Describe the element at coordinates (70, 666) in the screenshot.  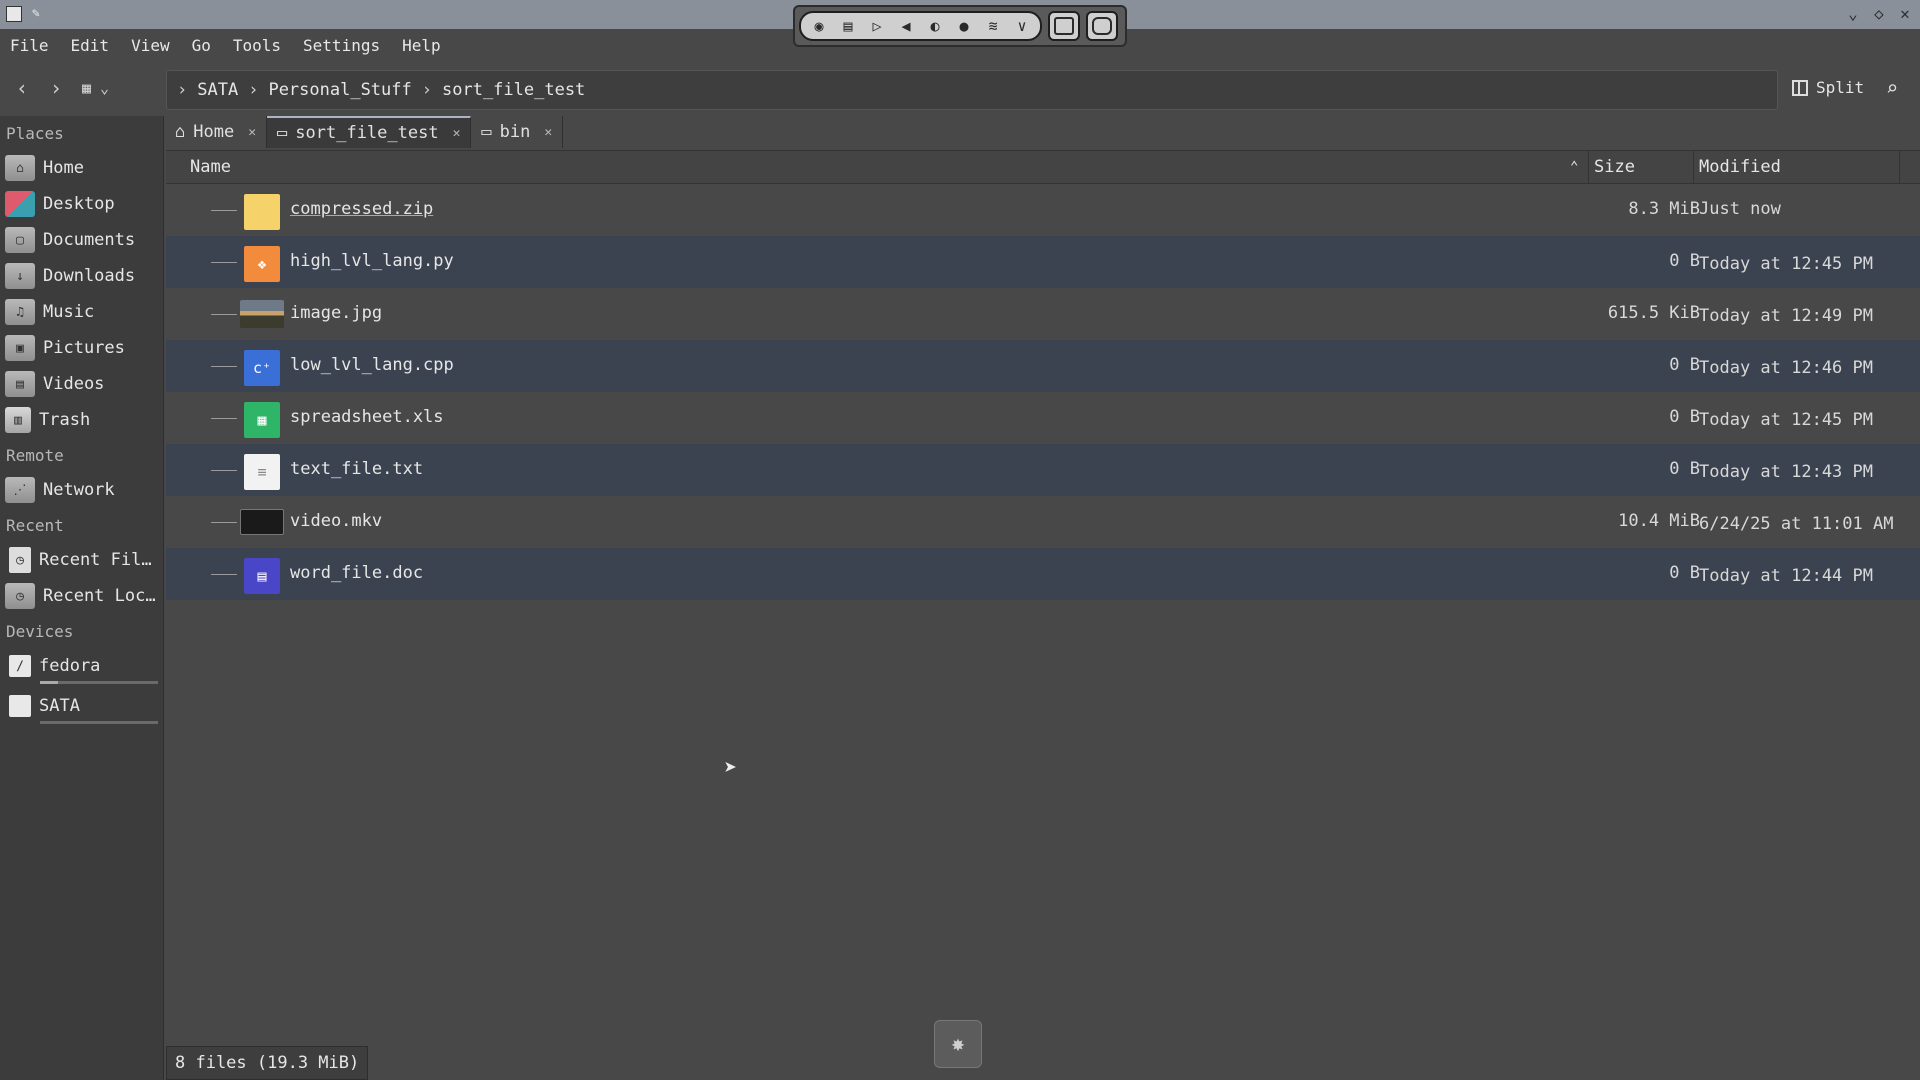
I see `sidebar-item-label: fedora` at that location.